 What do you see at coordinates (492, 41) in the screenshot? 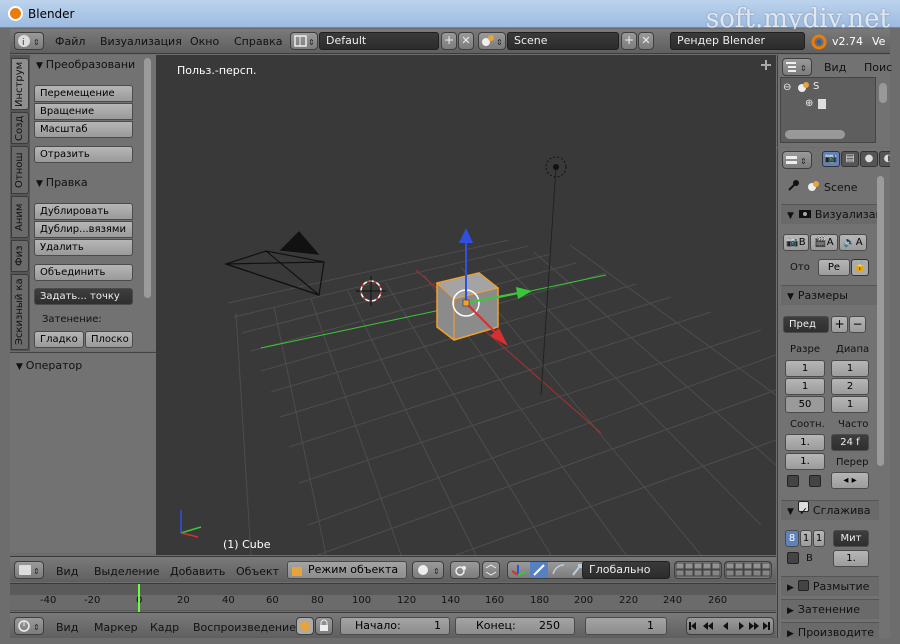
I see `scene-icon: ⇕` at bounding box center [492, 41].